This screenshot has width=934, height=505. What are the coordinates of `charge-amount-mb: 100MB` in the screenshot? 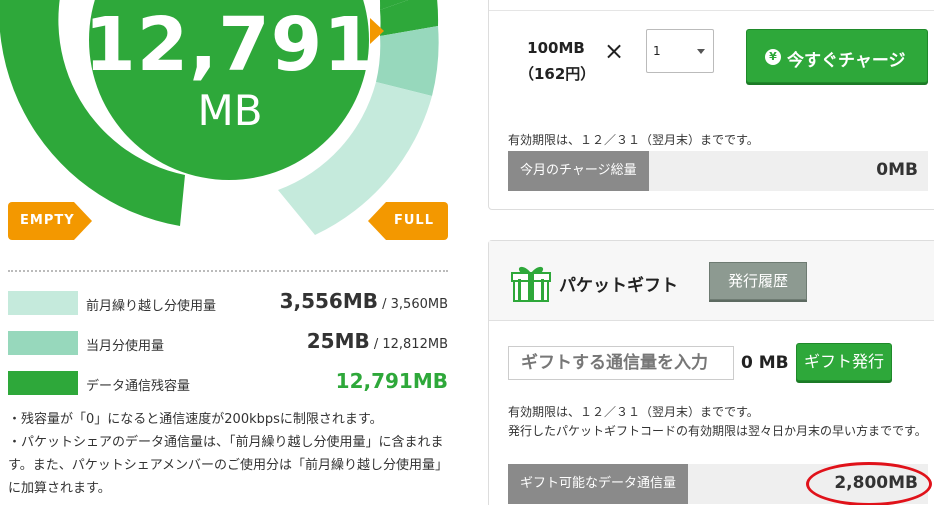 It's located at (556, 48).